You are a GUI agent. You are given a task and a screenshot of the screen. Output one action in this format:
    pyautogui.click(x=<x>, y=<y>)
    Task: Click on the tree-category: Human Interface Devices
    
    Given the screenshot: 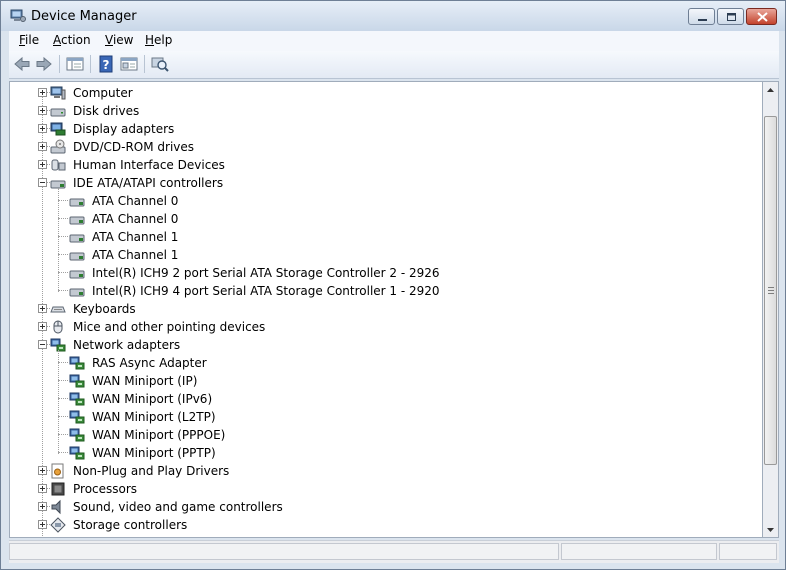 What is the action you would take?
    pyautogui.click(x=385, y=165)
    